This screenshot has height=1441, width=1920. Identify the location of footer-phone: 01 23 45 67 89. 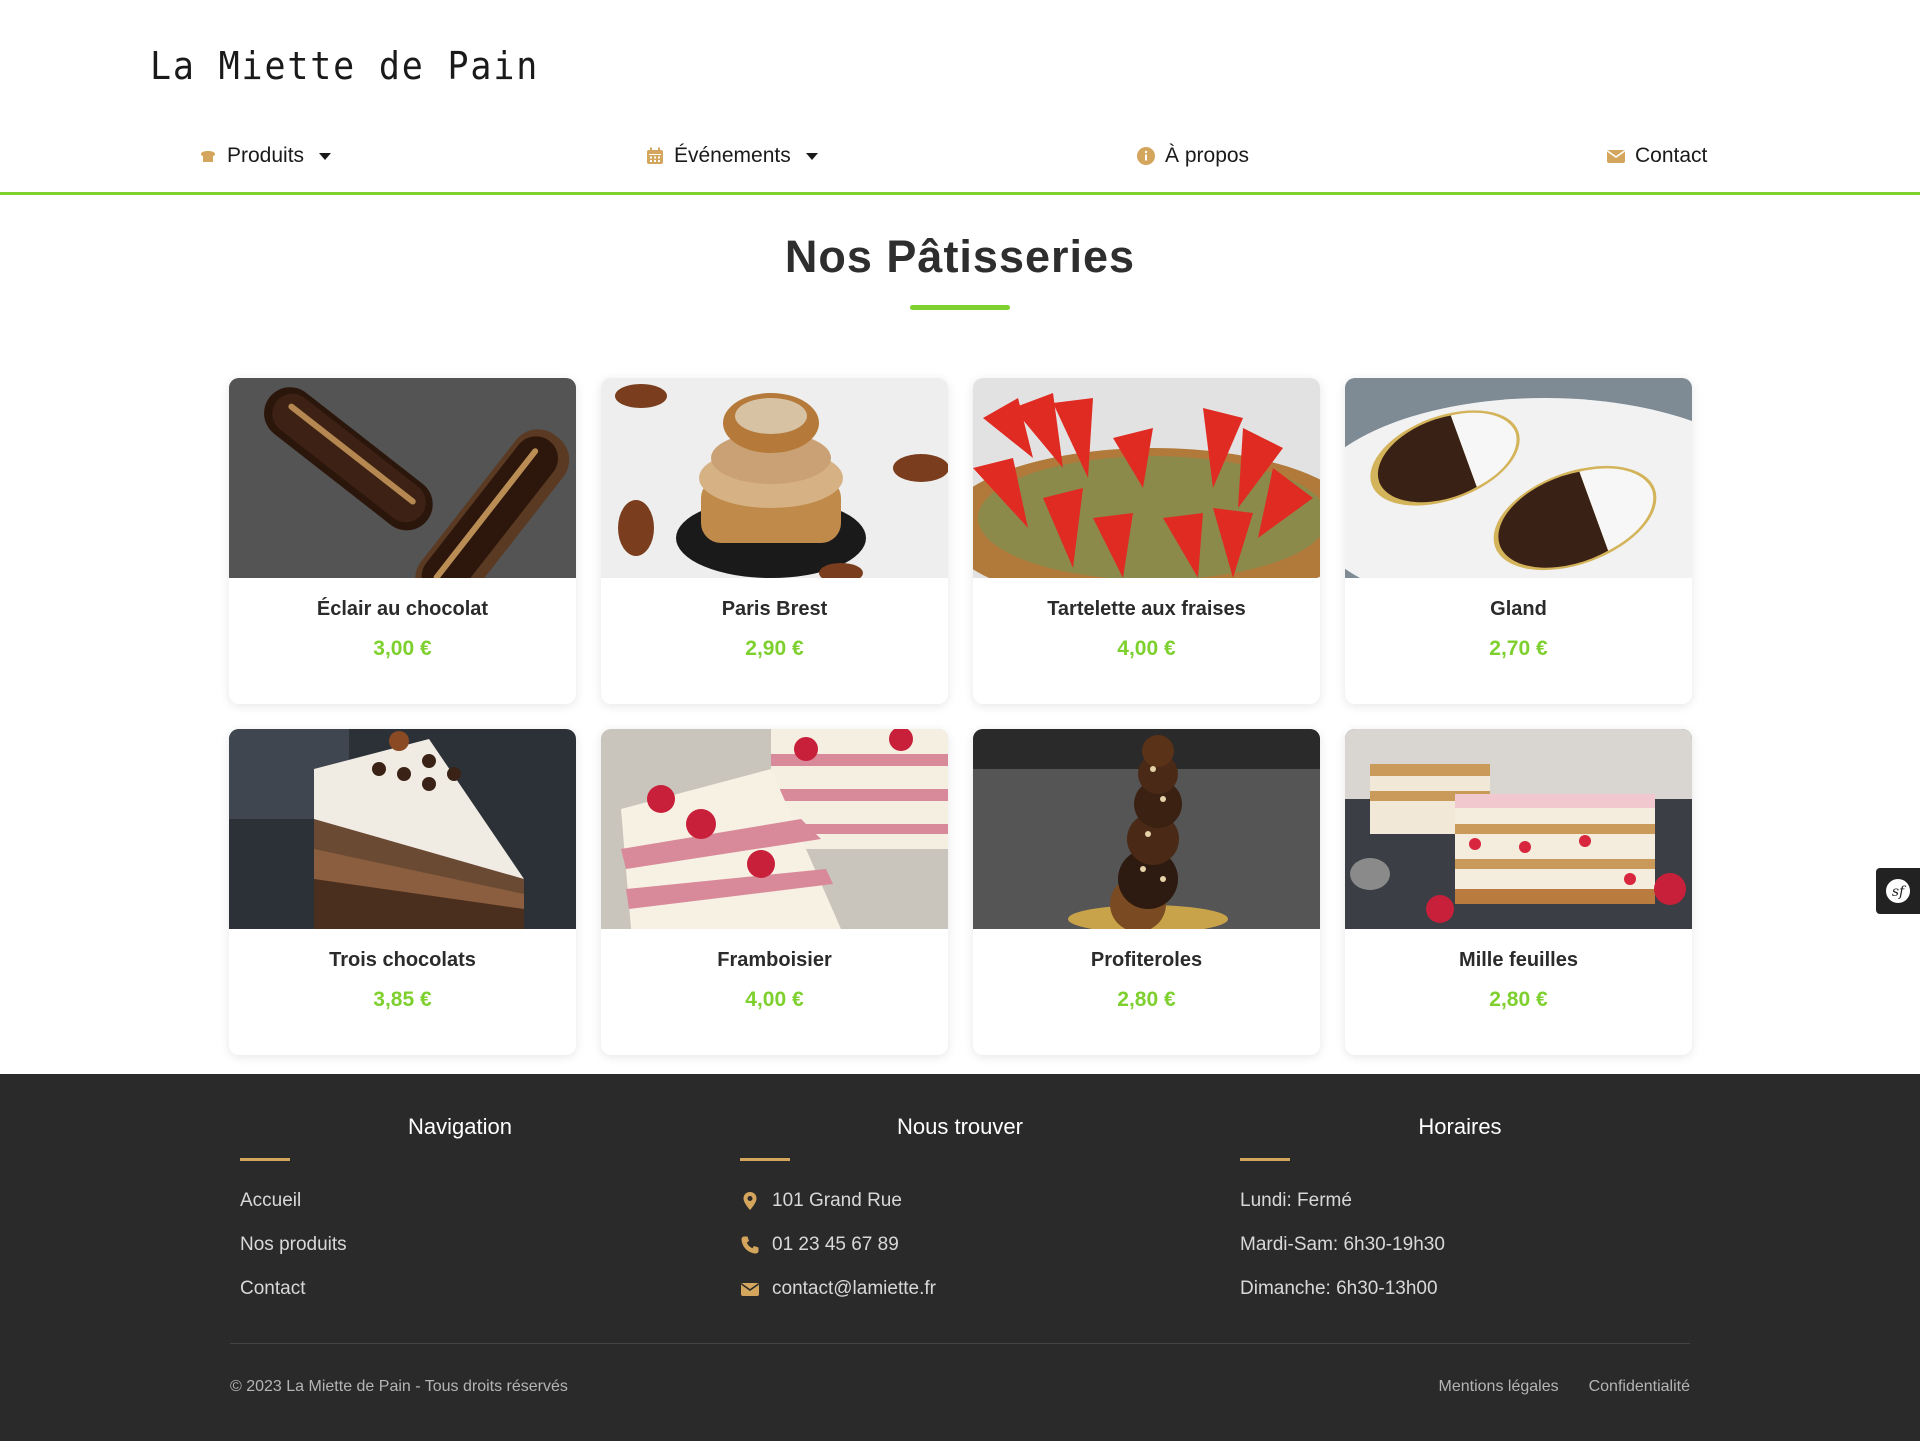
(990, 1245).